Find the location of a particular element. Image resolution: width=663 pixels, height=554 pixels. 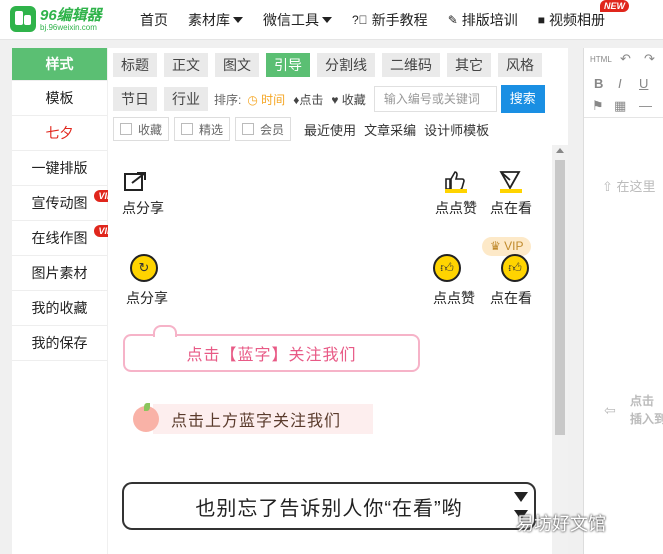

sidebar-item-my-saved: 我的保存 is located at coordinates (59, 343).